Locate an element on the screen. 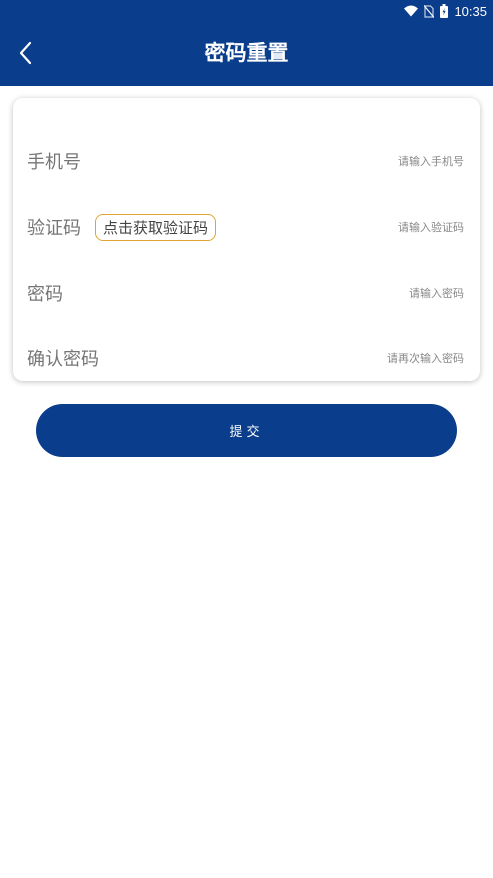  status-bar: 10:35 is located at coordinates (246, 11).